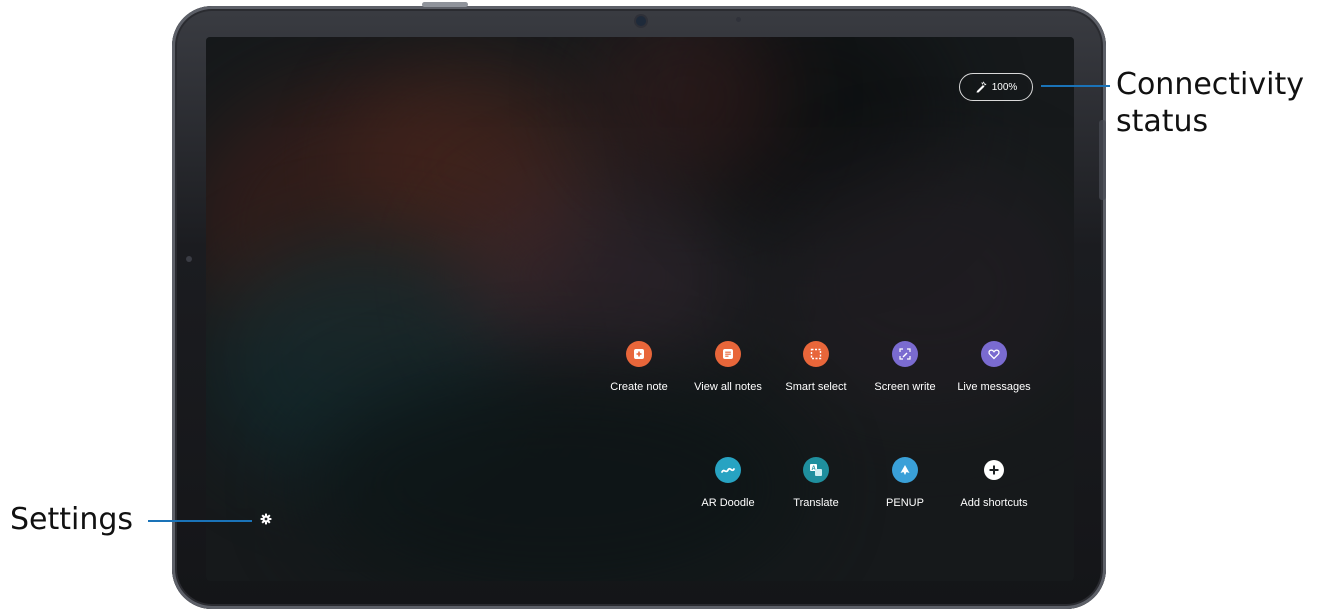  I want to click on add-icon, so click(994, 470).